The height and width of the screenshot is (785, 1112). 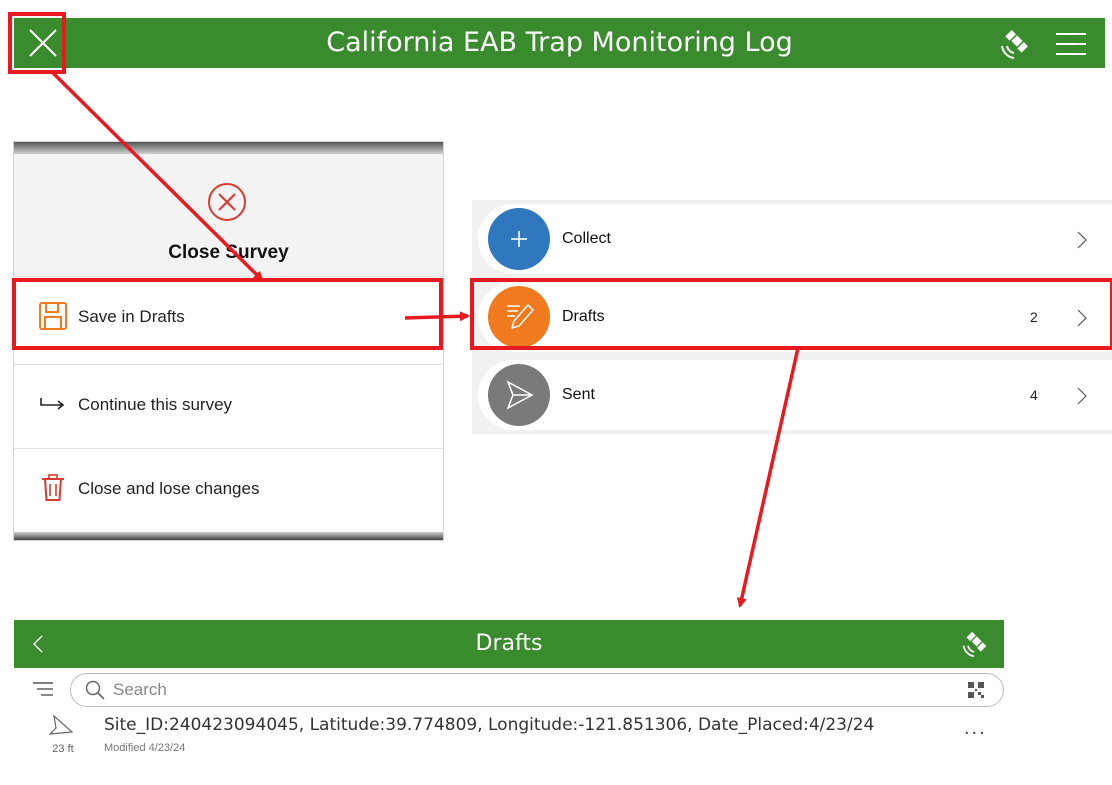 What do you see at coordinates (228, 252) in the screenshot?
I see `dialog-title: Close Survey` at bounding box center [228, 252].